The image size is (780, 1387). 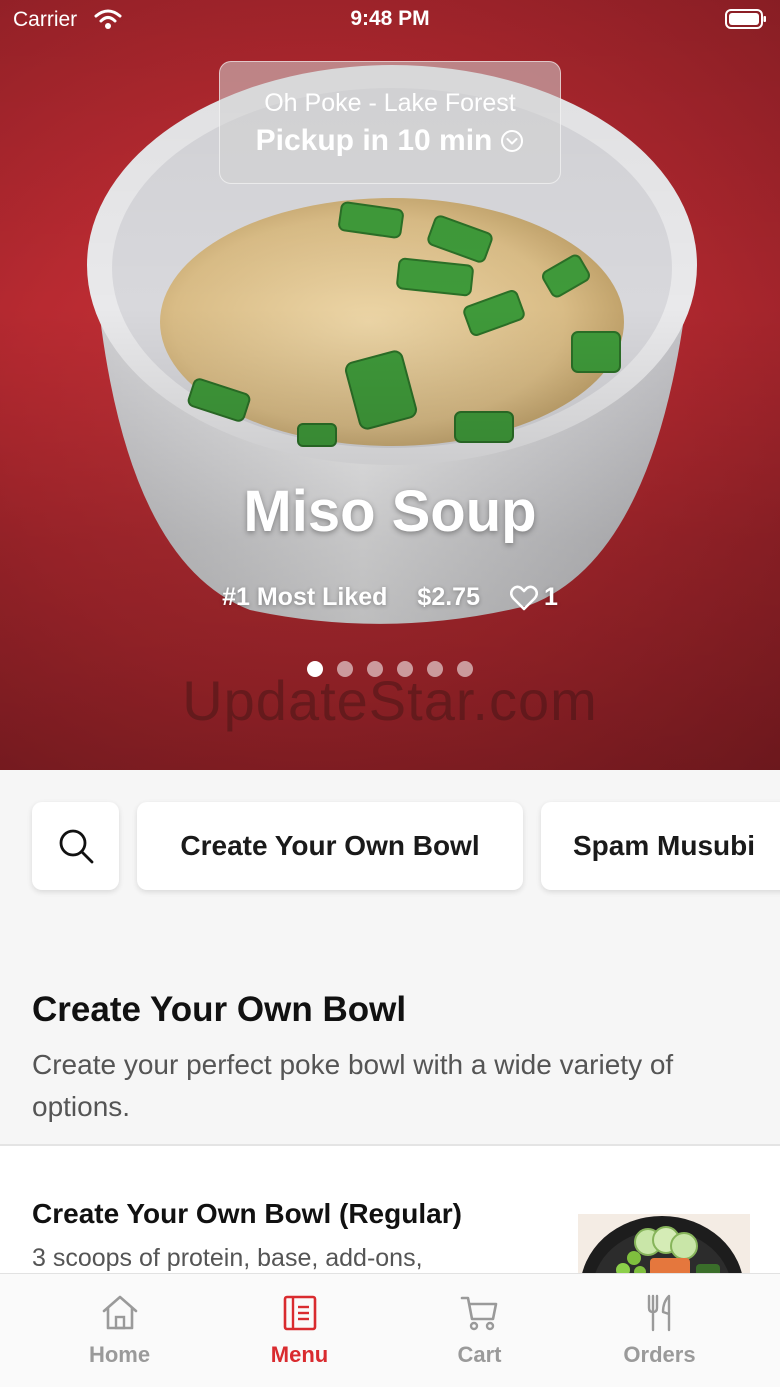 What do you see at coordinates (512, 141) in the screenshot?
I see `chevron-down-icon` at bounding box center [512, 141].